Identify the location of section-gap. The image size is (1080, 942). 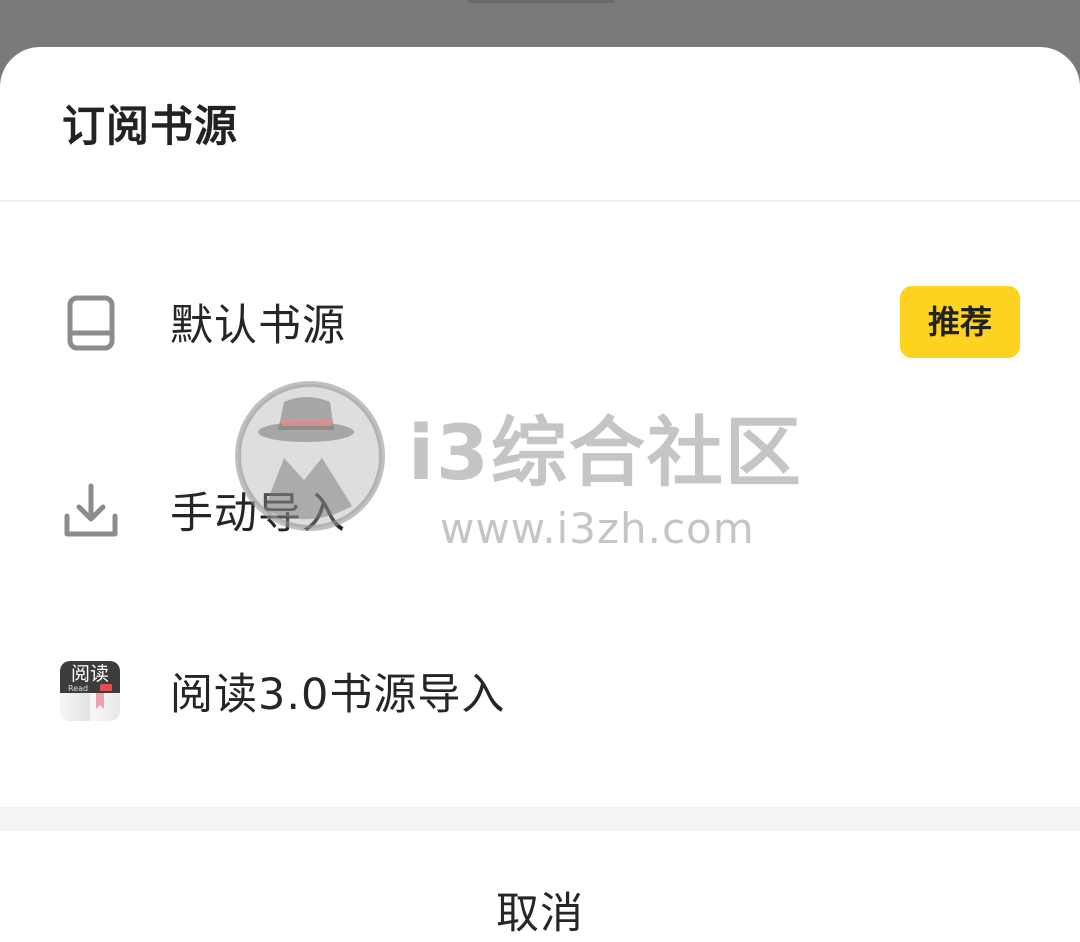
(540, 819).